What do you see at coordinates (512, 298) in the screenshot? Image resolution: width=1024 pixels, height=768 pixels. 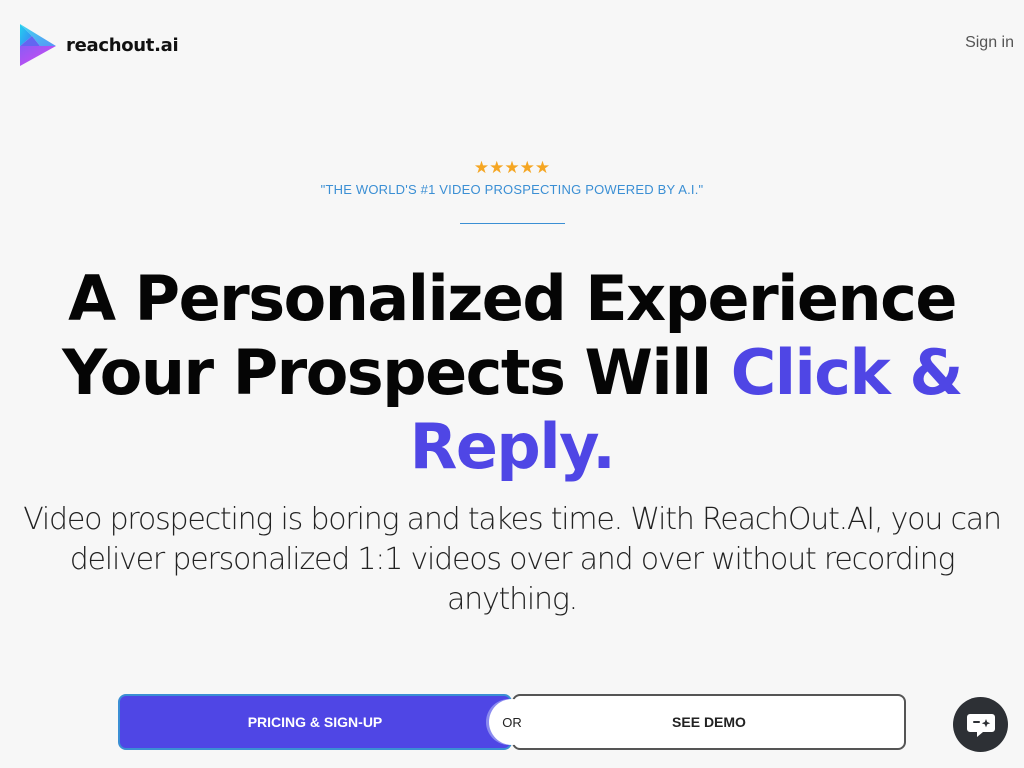 I see `headline-line-1: A Personalized Experience` at bounding box center [512, 298].